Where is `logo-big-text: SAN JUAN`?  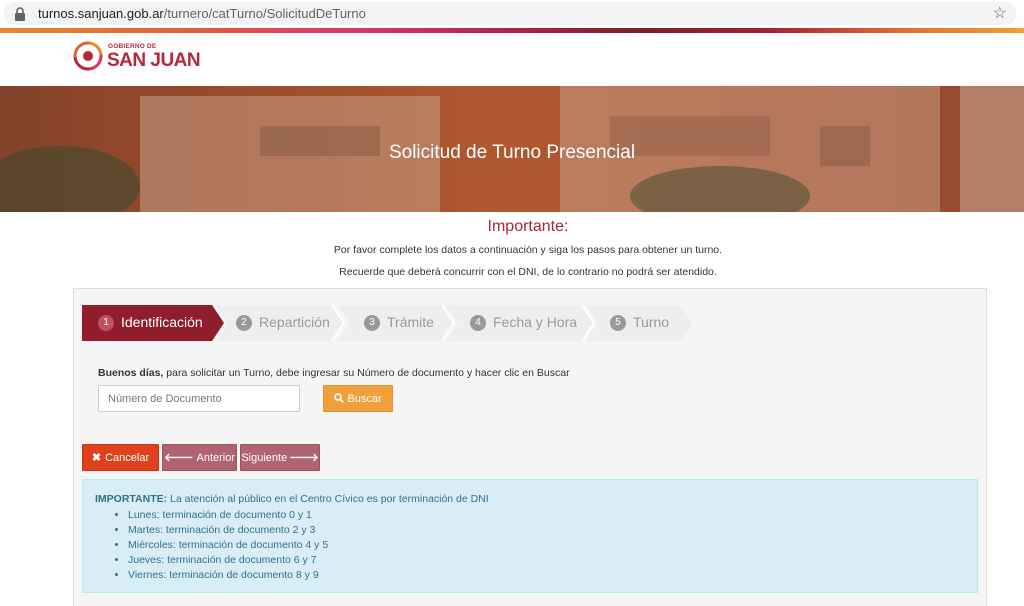 logo-big-text: SAN JUAN is located at coordinates (154, 60).